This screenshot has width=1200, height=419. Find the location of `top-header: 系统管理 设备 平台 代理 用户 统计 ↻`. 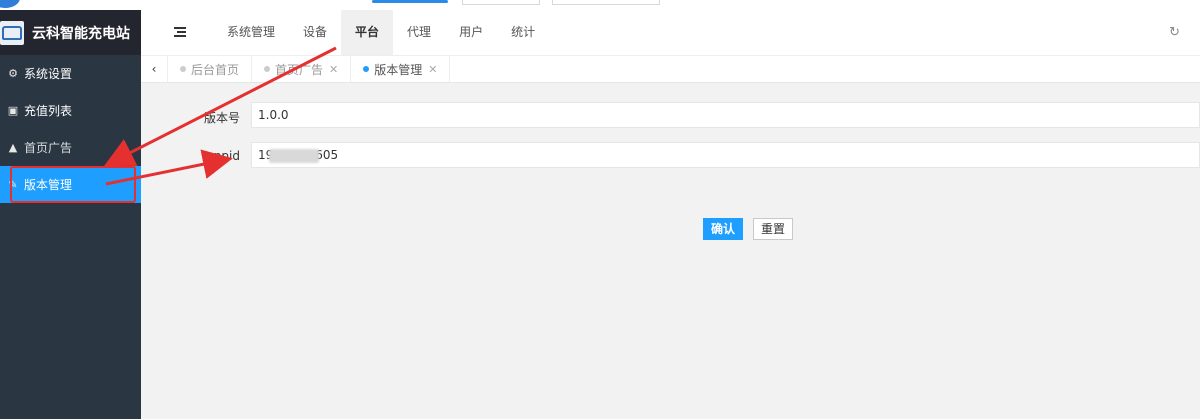

top-header: 系统管理 设备 平台 代理 用户 统计 ↻ is located at coordinates (670, 33).